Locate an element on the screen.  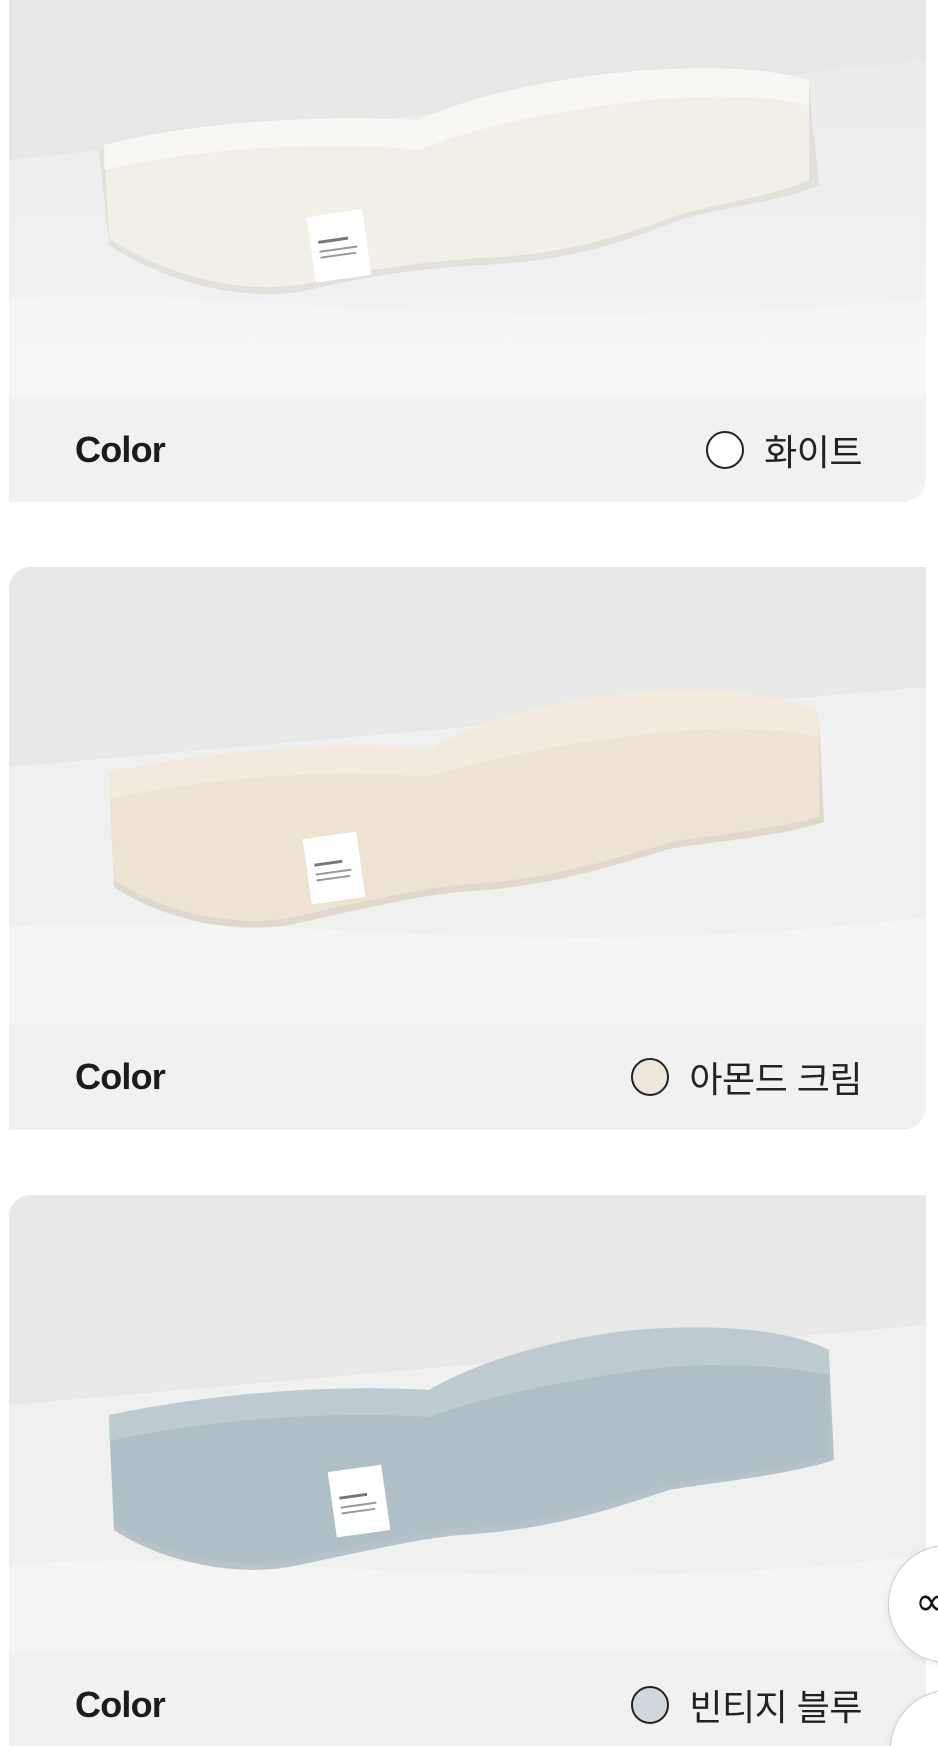
swatch-group: 화이트 is located at coordinates (784, 450).